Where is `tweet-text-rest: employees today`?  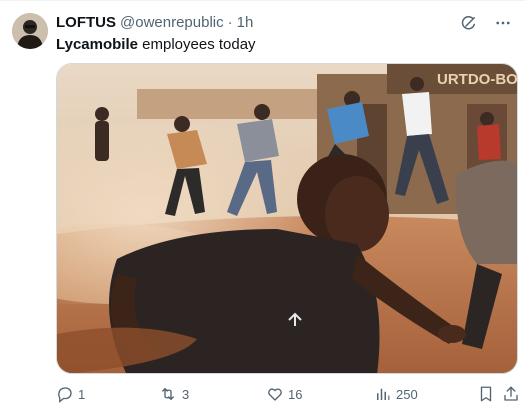 tweet-text-rest: employees today is located at coordinates (196, 44).